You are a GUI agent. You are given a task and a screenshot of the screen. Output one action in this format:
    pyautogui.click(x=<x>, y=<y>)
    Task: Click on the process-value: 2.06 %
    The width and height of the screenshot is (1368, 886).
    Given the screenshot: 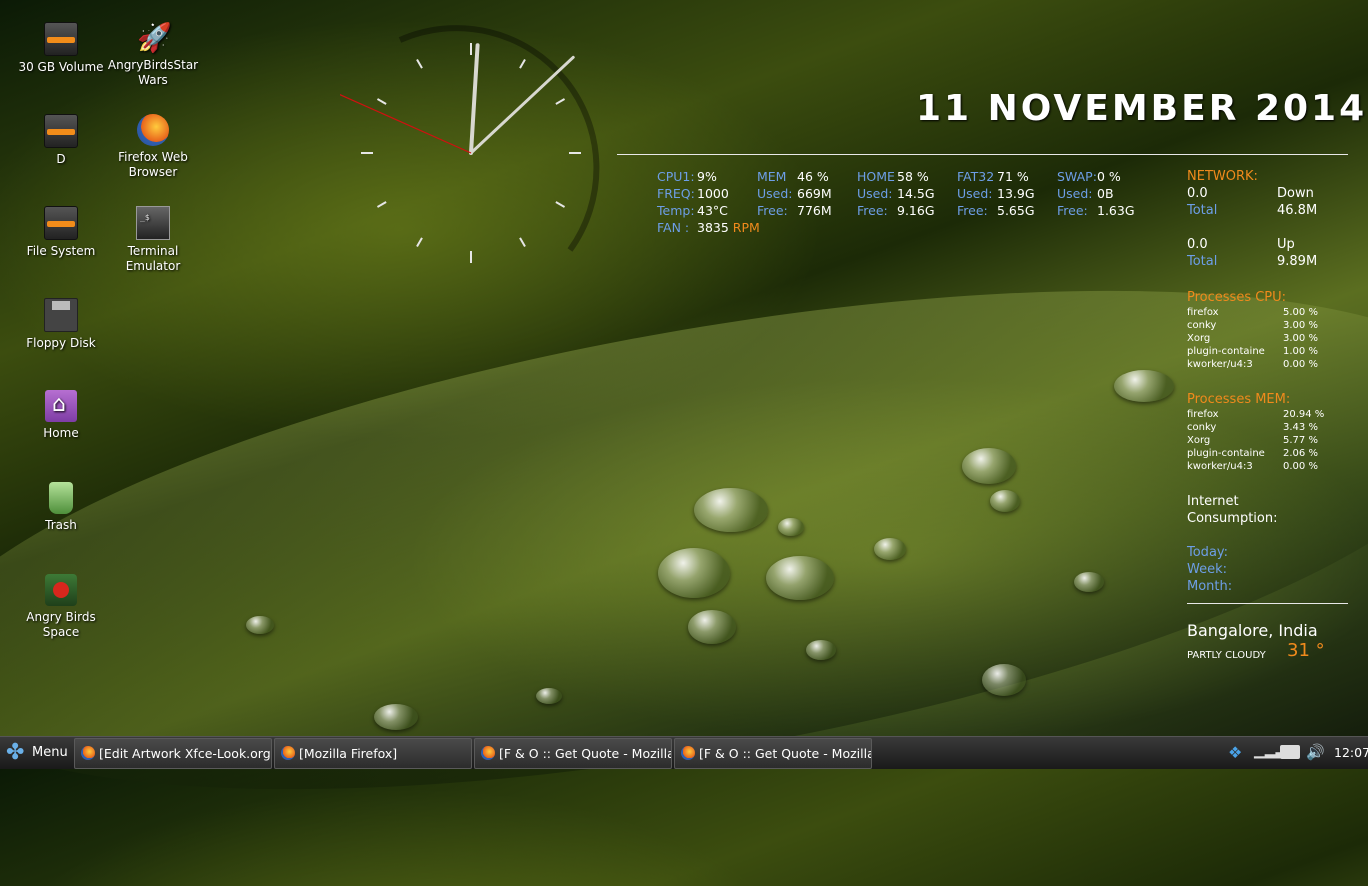 What is the action you would take?
    pyautogui.click(x=1300, y=453)
    